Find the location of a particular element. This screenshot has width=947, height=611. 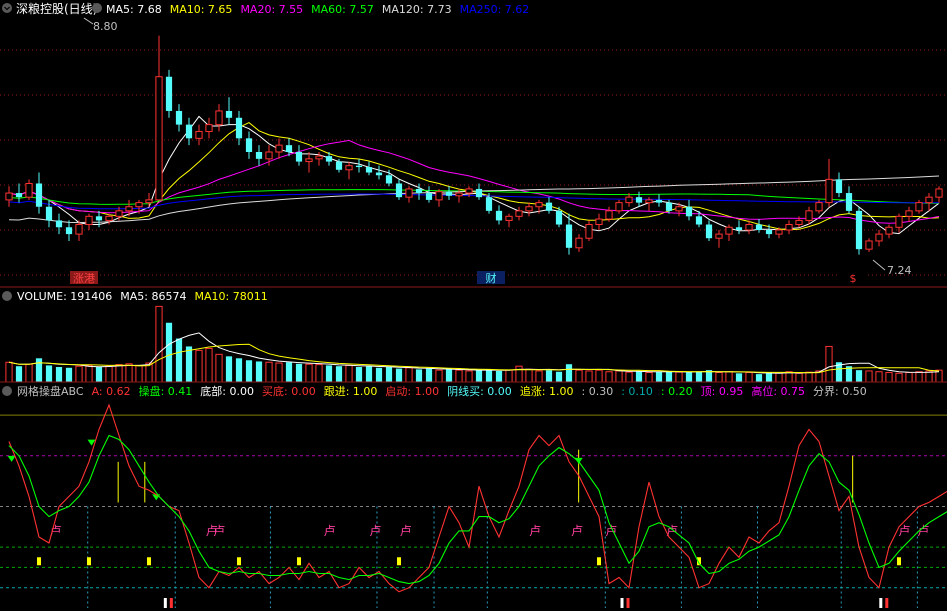

volume-legend: VOLUME: 191406 MA5: 86574 MA10: 78011 is located at coordinates (142, 296).